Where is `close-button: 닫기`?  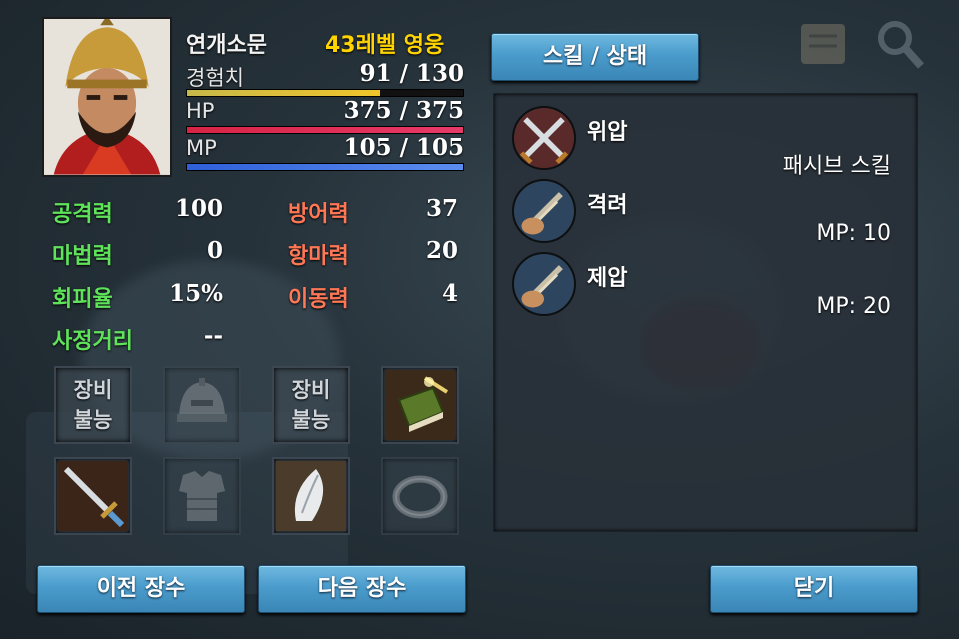
close-button: 닫기 is located at coordinates (814, 589).